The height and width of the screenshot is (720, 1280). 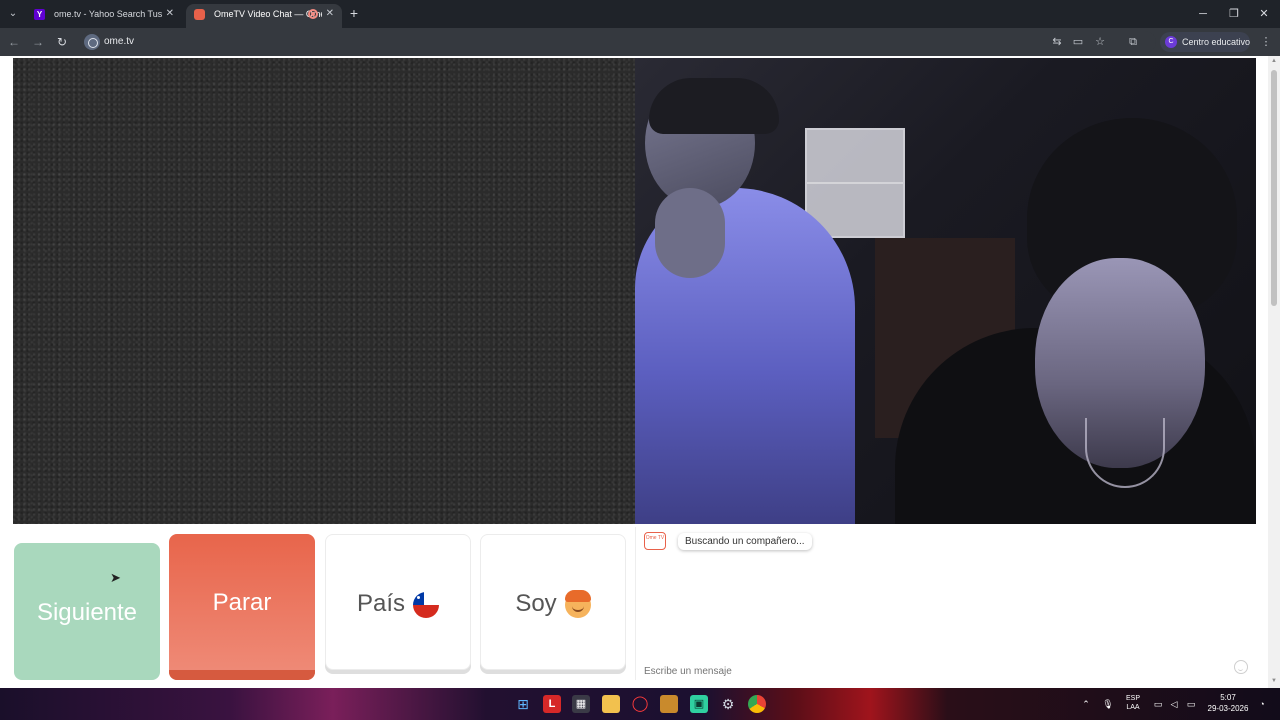 I want to click on ometv-icon, so click(x=199, y=14).